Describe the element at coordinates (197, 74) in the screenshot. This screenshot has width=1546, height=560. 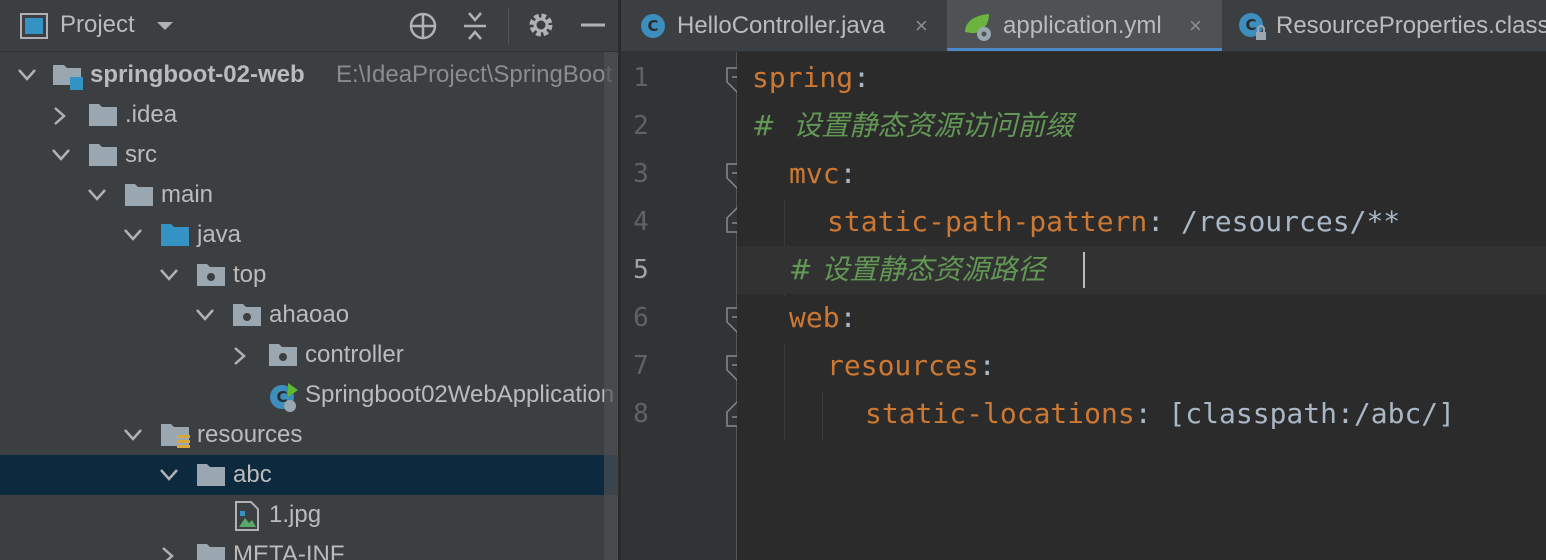
I see `tree-label: springboot-02-web` at that location.